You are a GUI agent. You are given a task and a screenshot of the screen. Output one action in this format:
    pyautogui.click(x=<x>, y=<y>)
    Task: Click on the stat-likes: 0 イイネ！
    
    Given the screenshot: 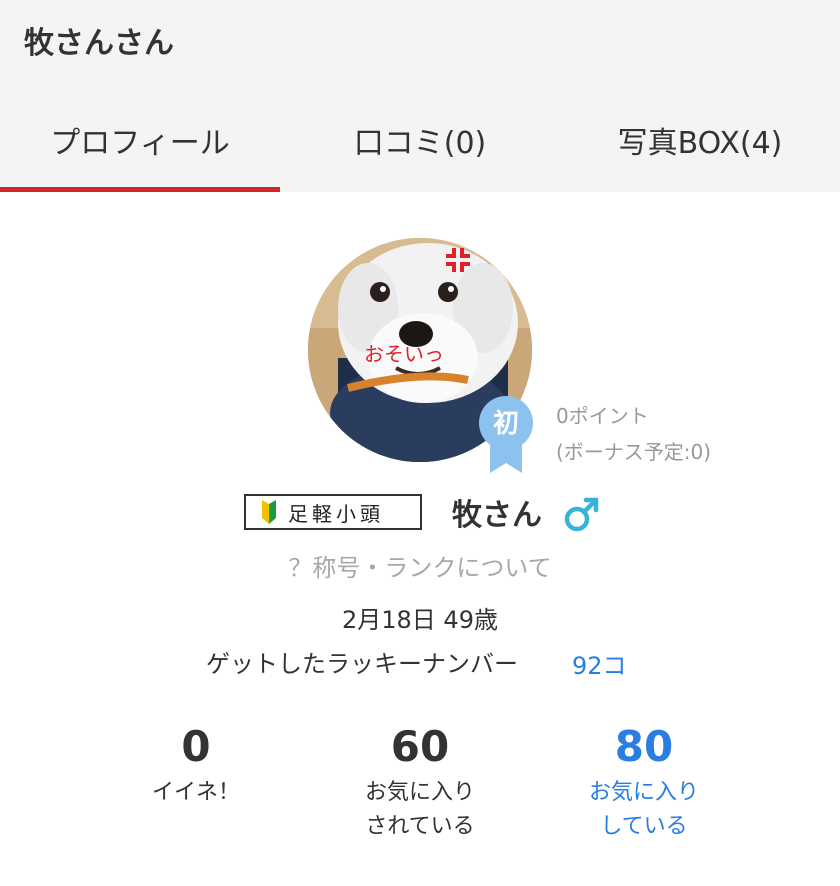 What is the action you would take?
    pyautogui.click(x=196, y=766)
    